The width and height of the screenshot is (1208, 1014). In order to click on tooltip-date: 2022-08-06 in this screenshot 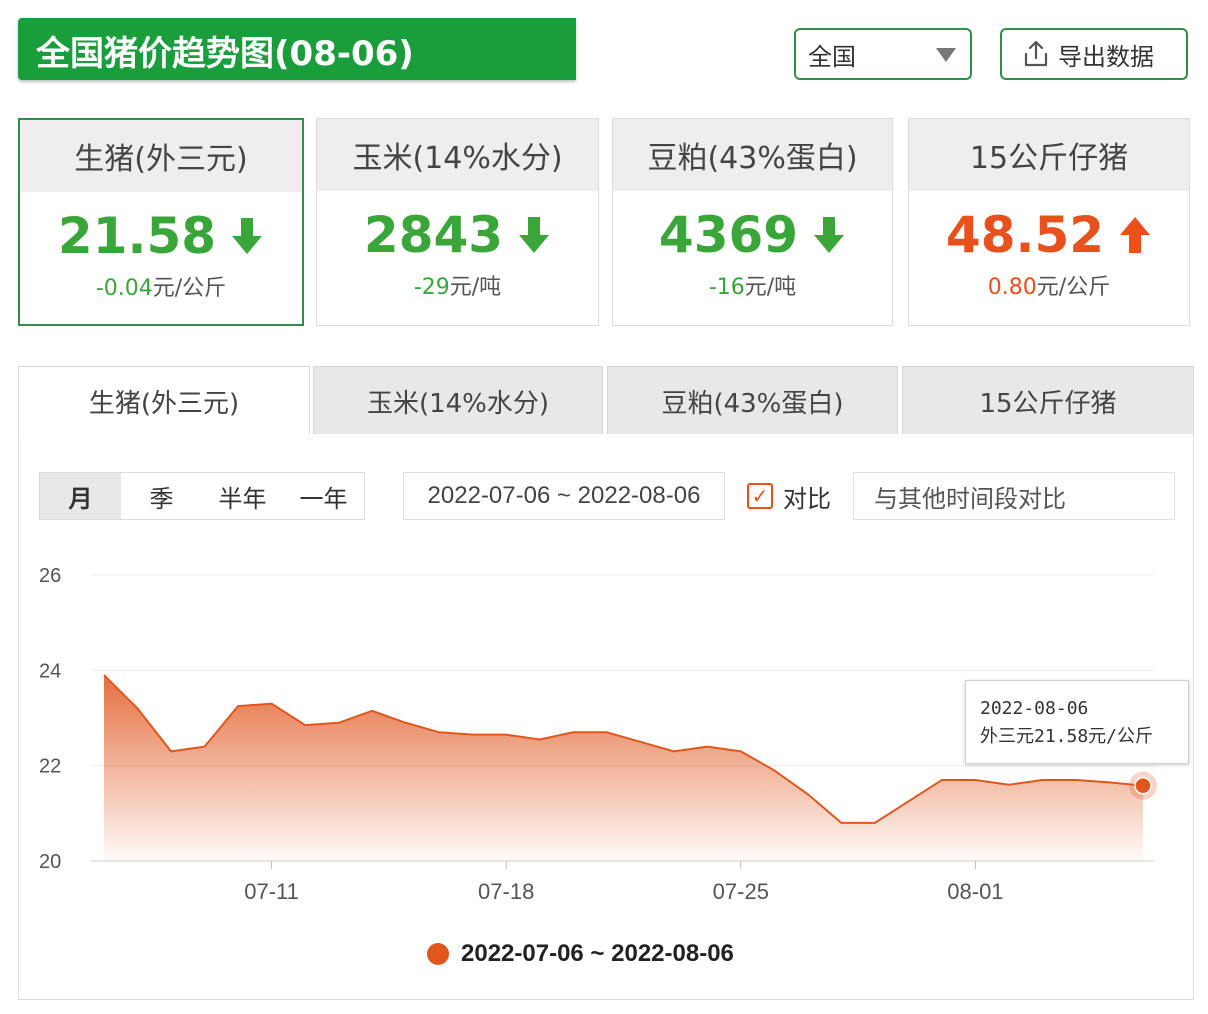, I will do `click(1034, 708)`.